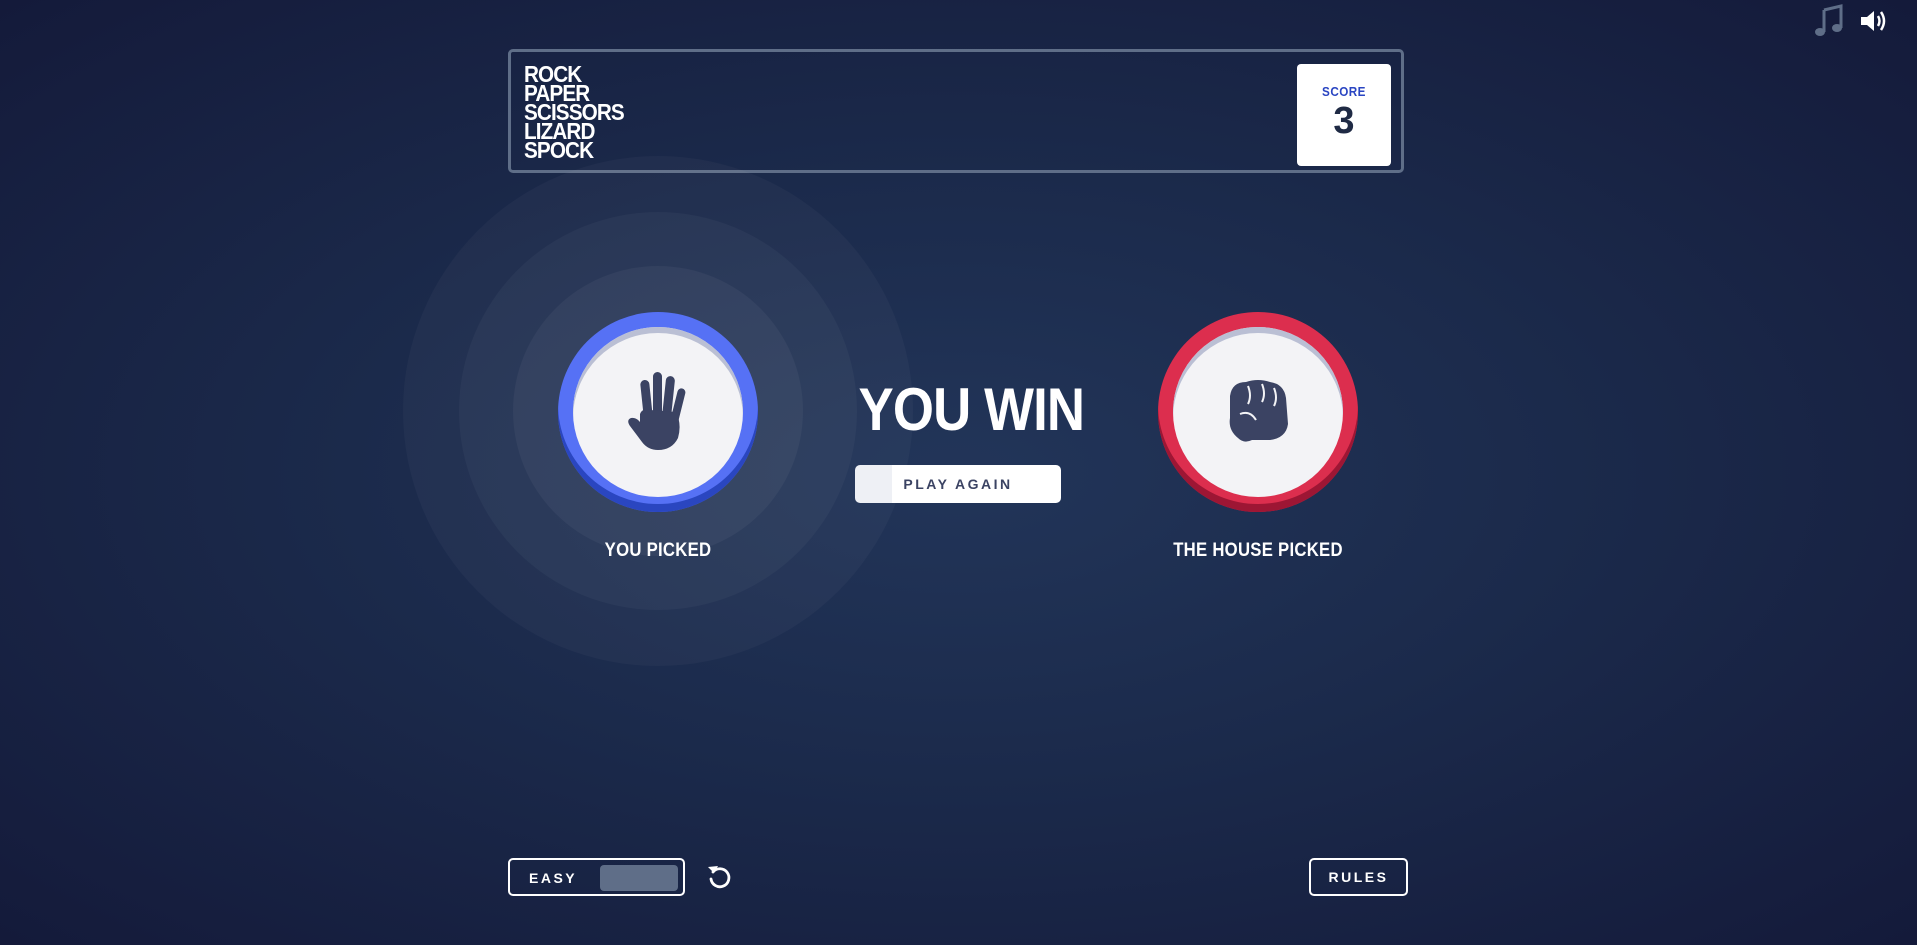 The width and height of the screenshot is (1917, 945). Describe the element at coordinates (956, 111) in the screenshot. I see `game-header: ROCK PAPER SCISSORS LIZARD SPOCK SCORE 3` at that location.